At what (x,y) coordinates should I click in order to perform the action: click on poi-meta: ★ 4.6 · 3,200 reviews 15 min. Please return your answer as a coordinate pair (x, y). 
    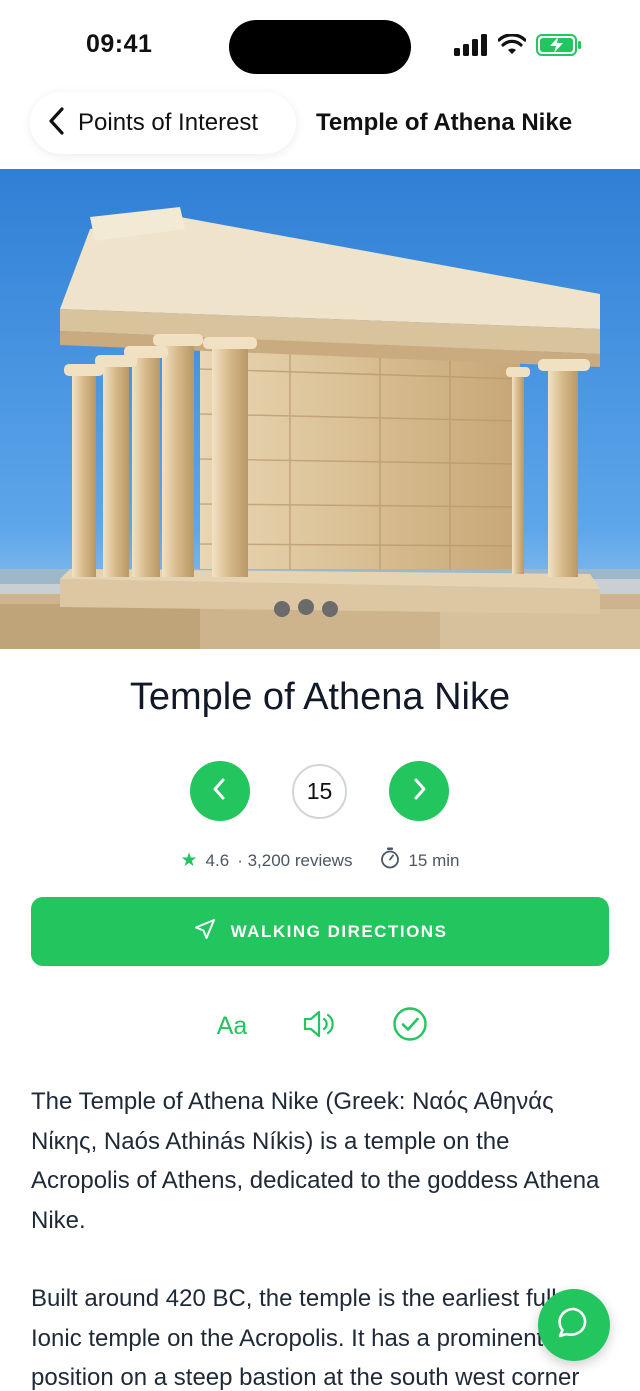
    Looking at the image, I should click on (320, 860).